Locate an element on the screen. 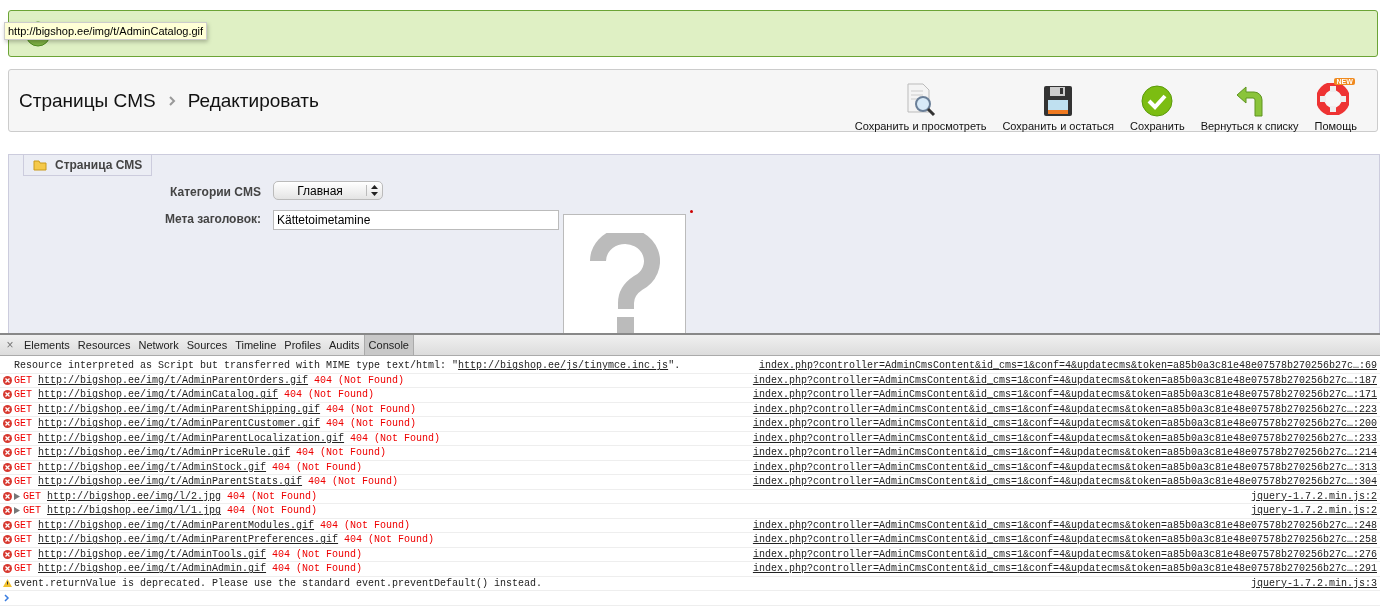 The width and height of the screenshot is (1380, 610). source-link: index.php?controller=AdminCmsContent&id_cms=1&conf=4&updatecms&token=a85b0a3c81e48e07578b270256b27c…:291 is located at coordinates (1064, 569).